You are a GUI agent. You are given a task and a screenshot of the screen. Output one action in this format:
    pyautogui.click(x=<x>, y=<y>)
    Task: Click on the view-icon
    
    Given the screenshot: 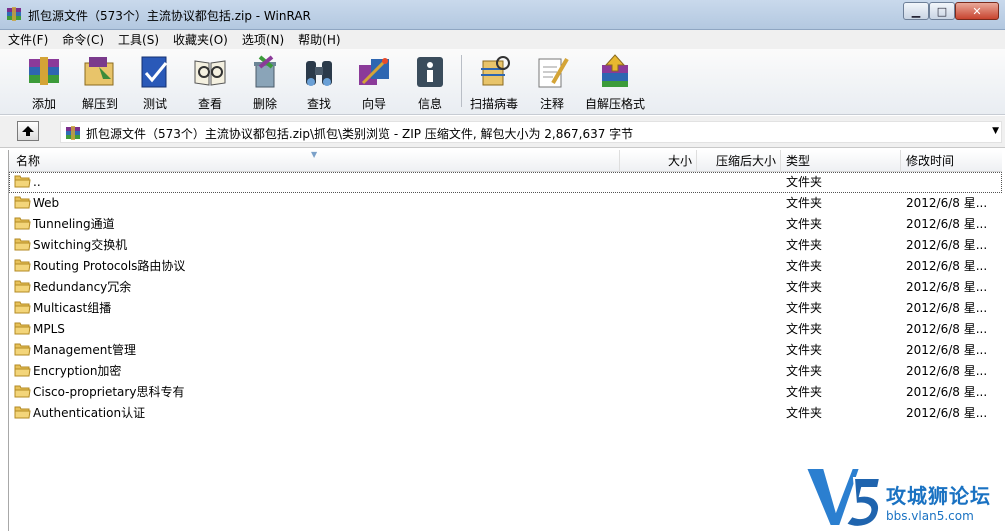 What is the action you would take?
    pyautogui.click(x=210, y=73)
    